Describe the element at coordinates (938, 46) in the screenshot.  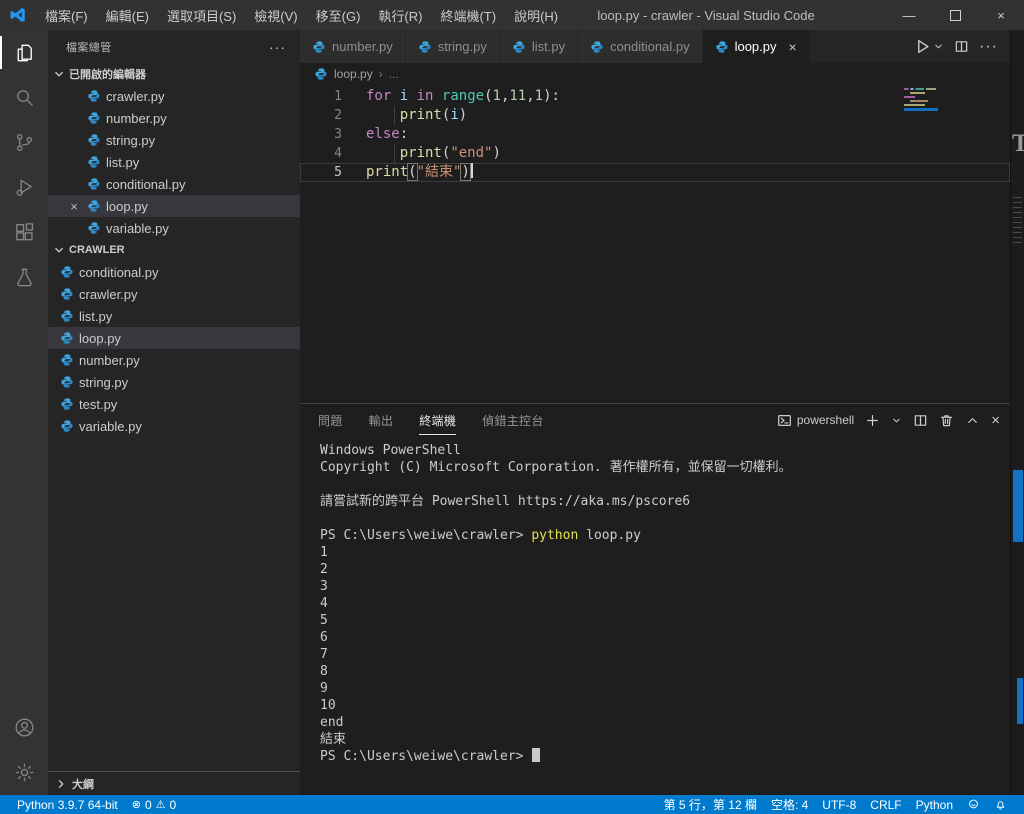
I see `run-dropdown-chevron-icon` at that location.